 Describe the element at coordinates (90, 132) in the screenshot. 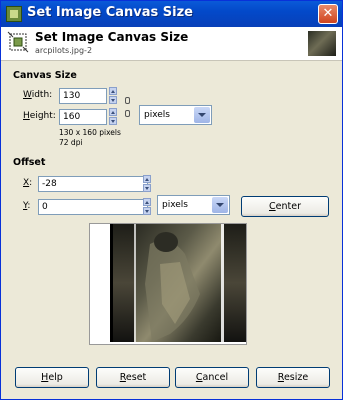

I see `pixel-size-info: 130 x 160 pixels` at that location.